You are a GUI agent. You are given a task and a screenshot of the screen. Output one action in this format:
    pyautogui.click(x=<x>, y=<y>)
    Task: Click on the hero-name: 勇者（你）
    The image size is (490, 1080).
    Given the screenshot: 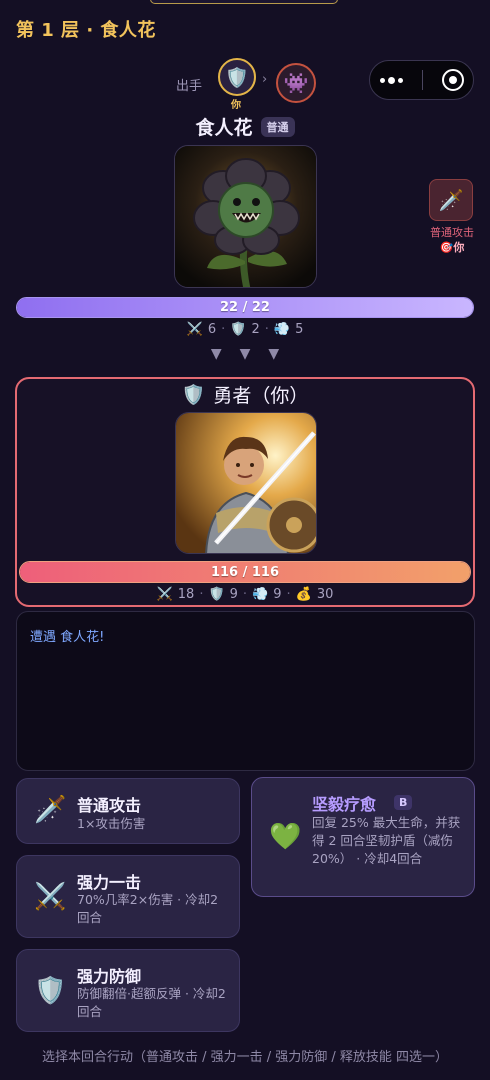 What is the action you would take?
    pyautogui.click(x=261, y=396)
    